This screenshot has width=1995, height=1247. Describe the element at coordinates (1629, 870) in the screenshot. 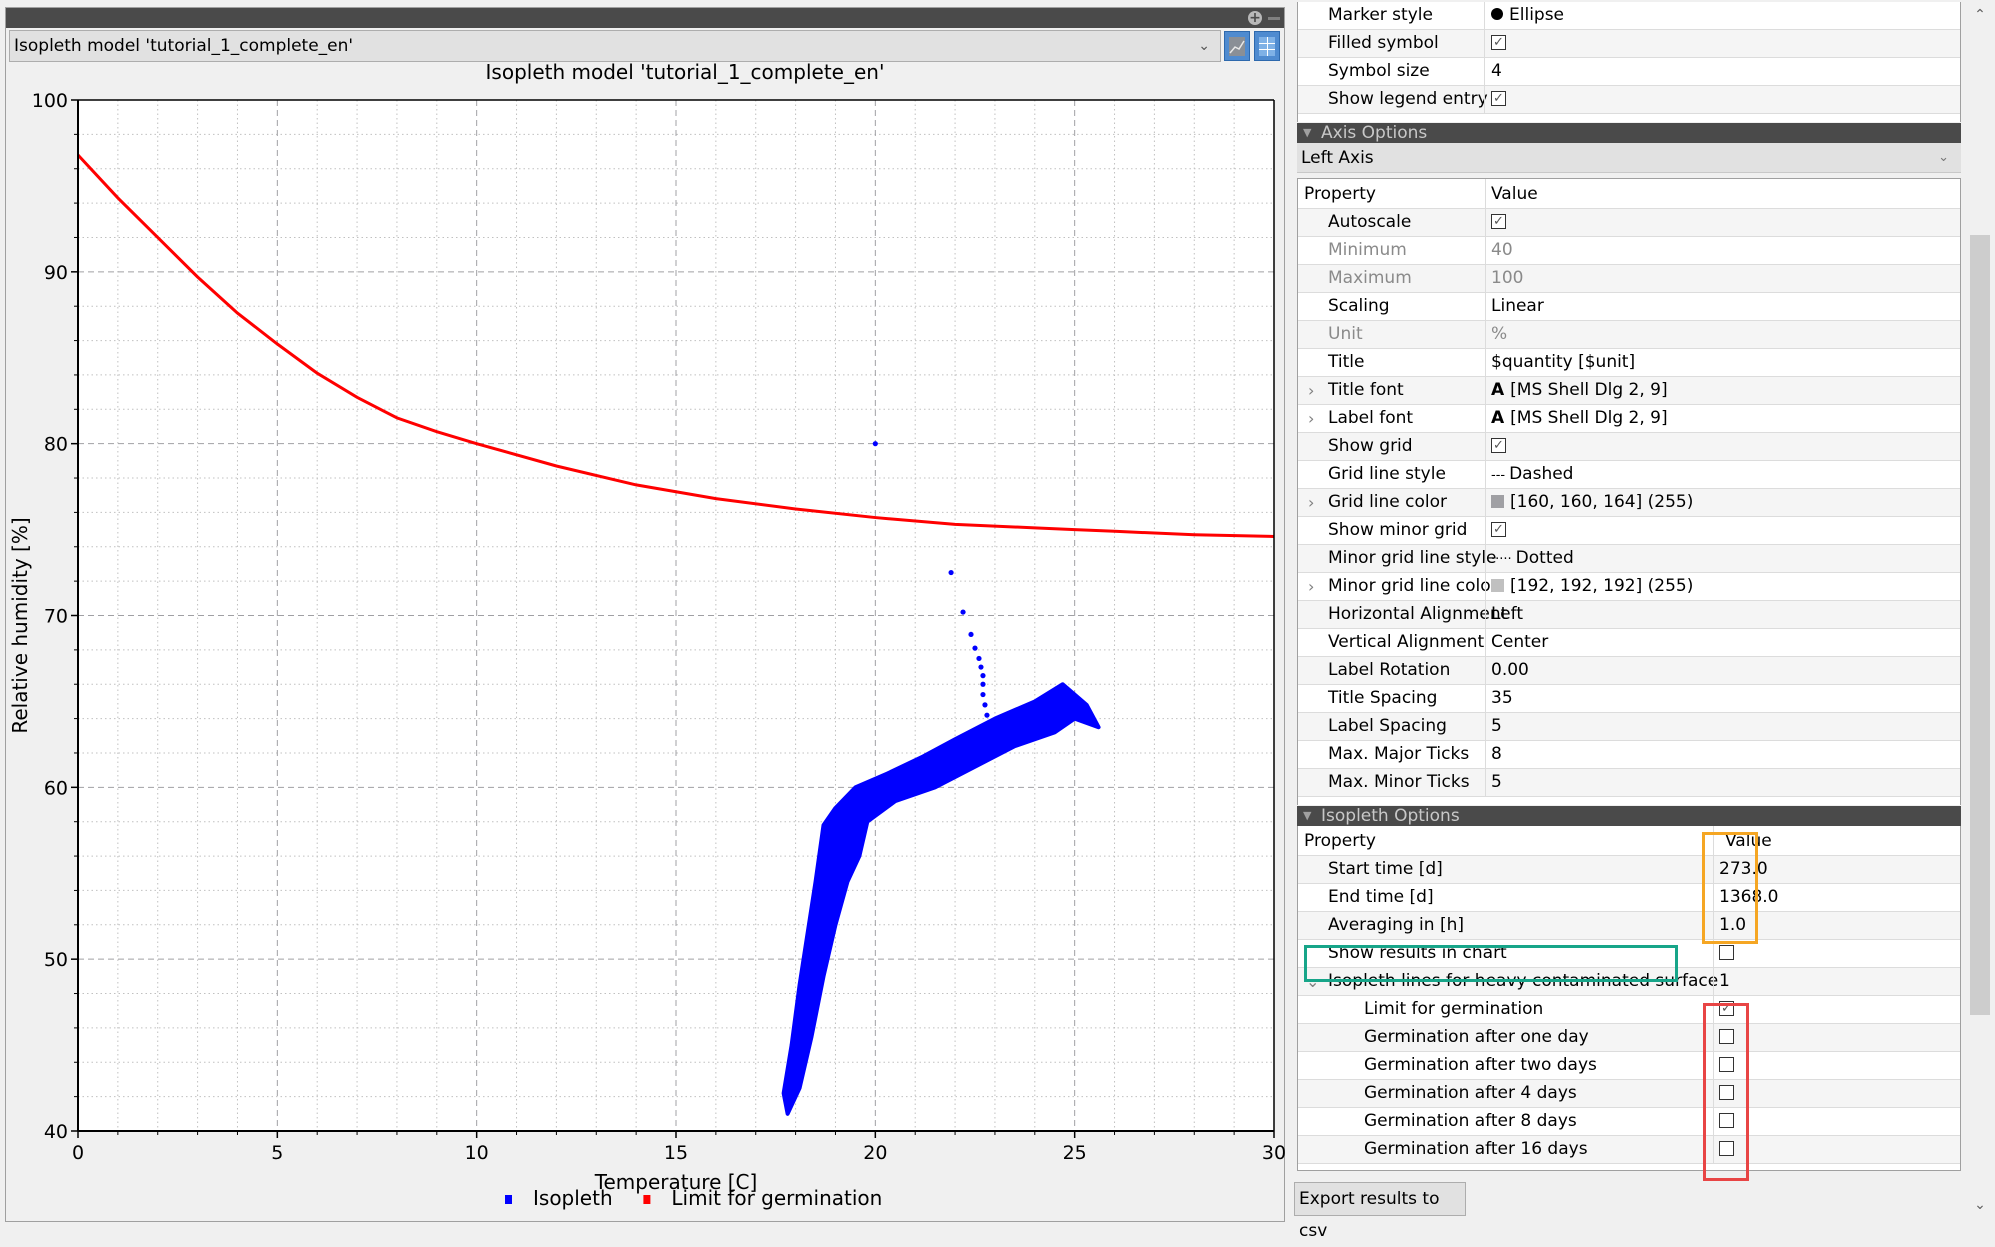

I see `property-row: Start time [d] 273.0` at that location.